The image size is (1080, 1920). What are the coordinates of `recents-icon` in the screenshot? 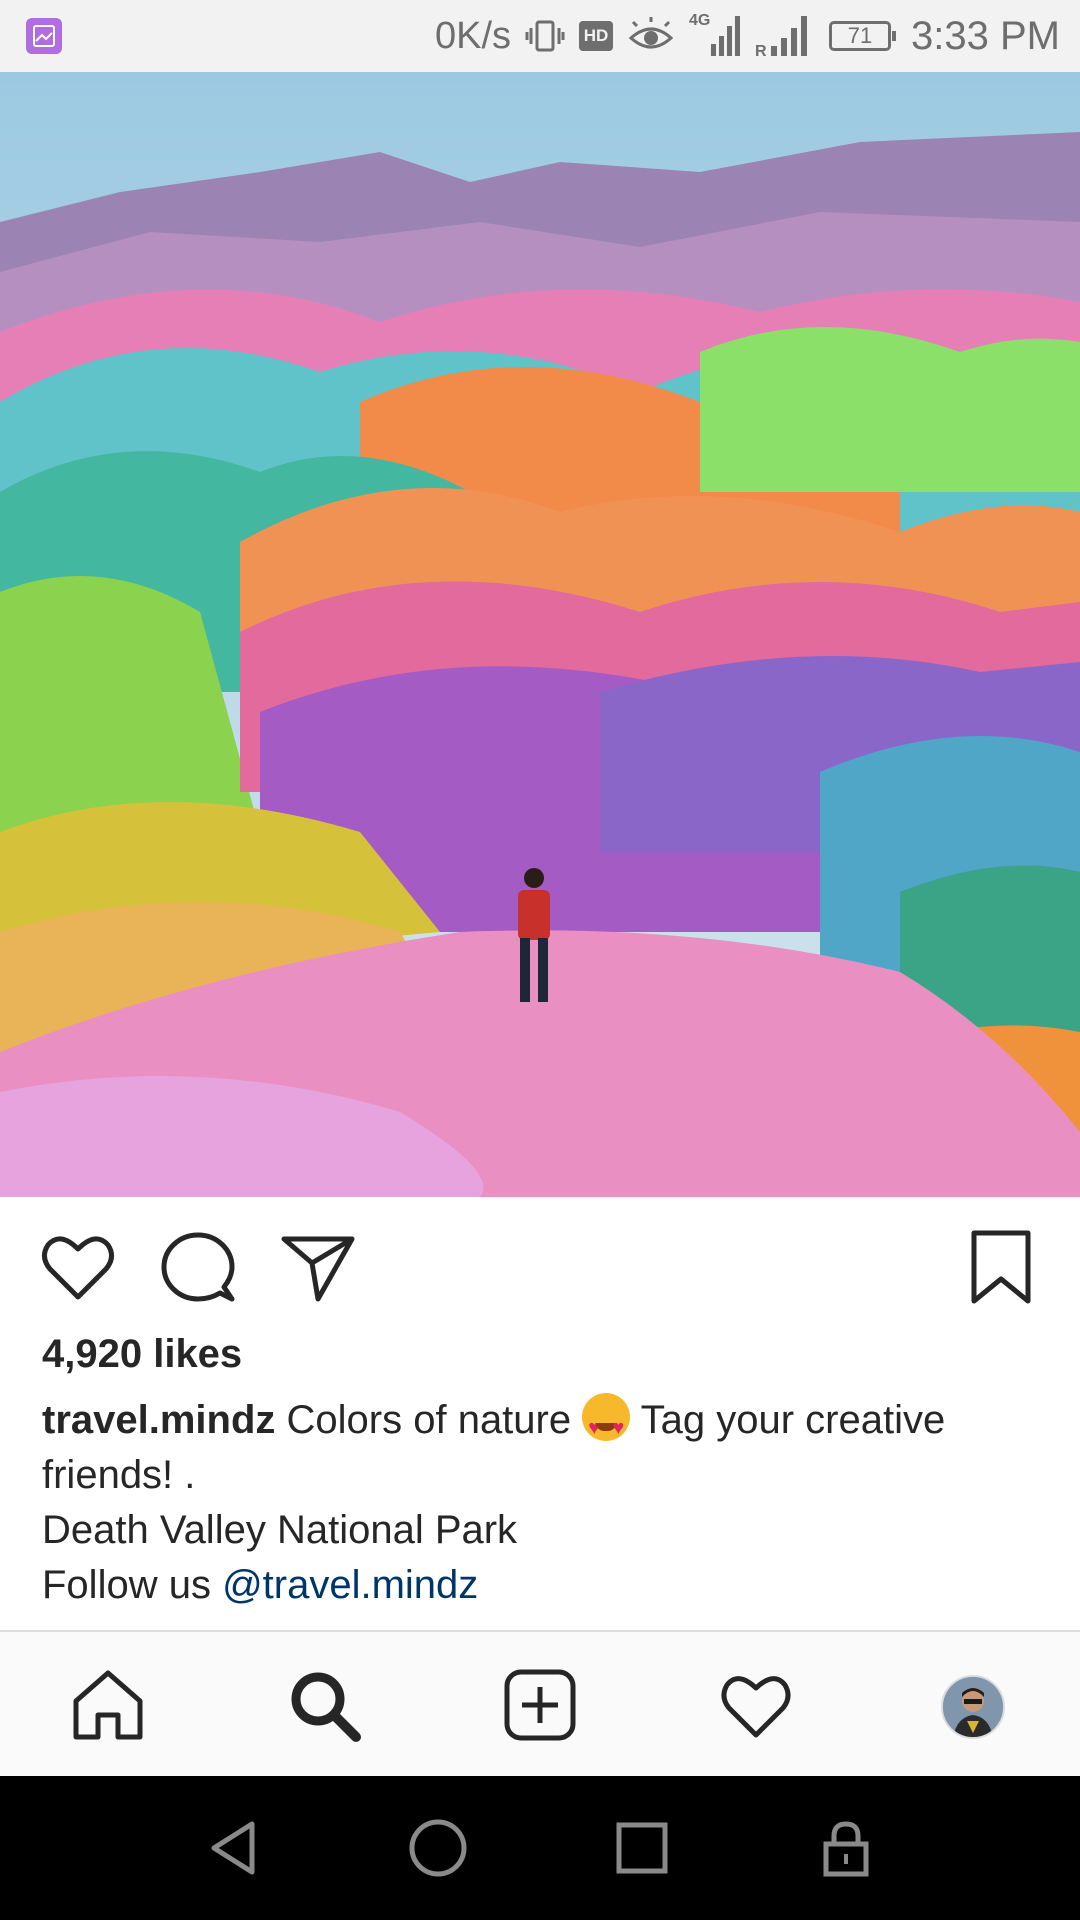 It's located at (642, 1848).